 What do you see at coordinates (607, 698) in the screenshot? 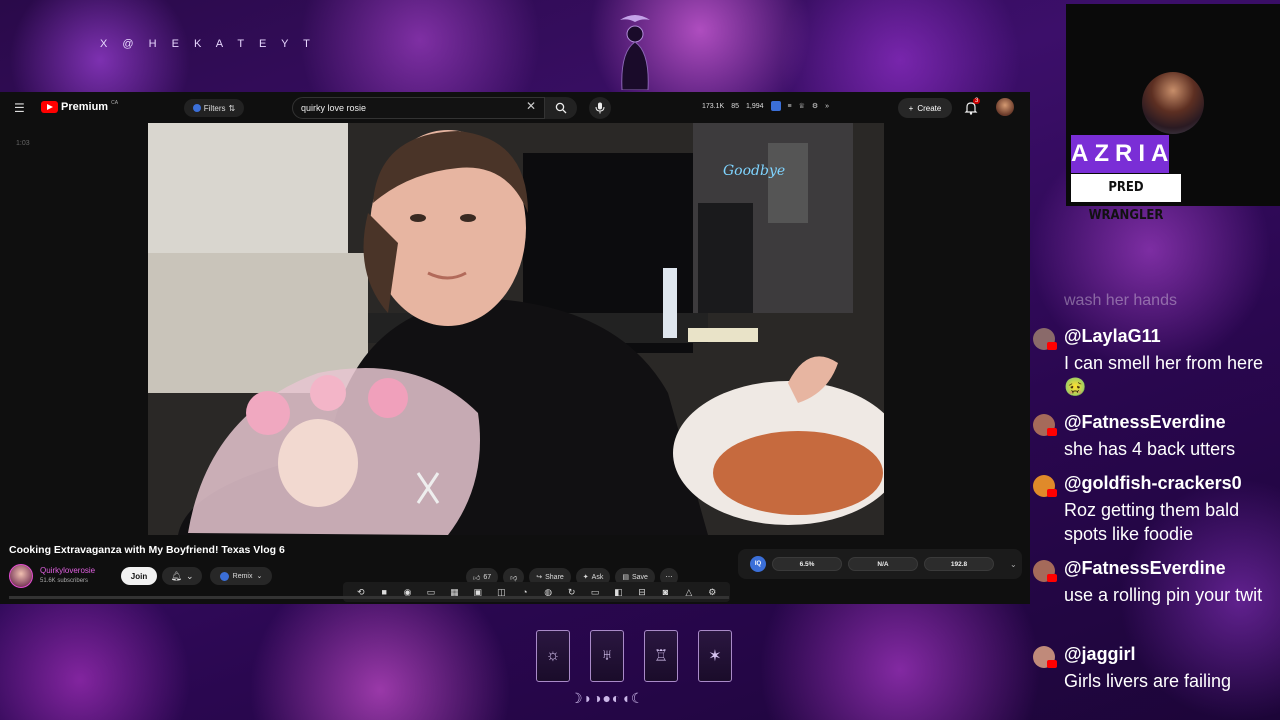
I see `moon-phases-icon: ☽◗◑●◐◖☾` at bounding box center [607, 698].